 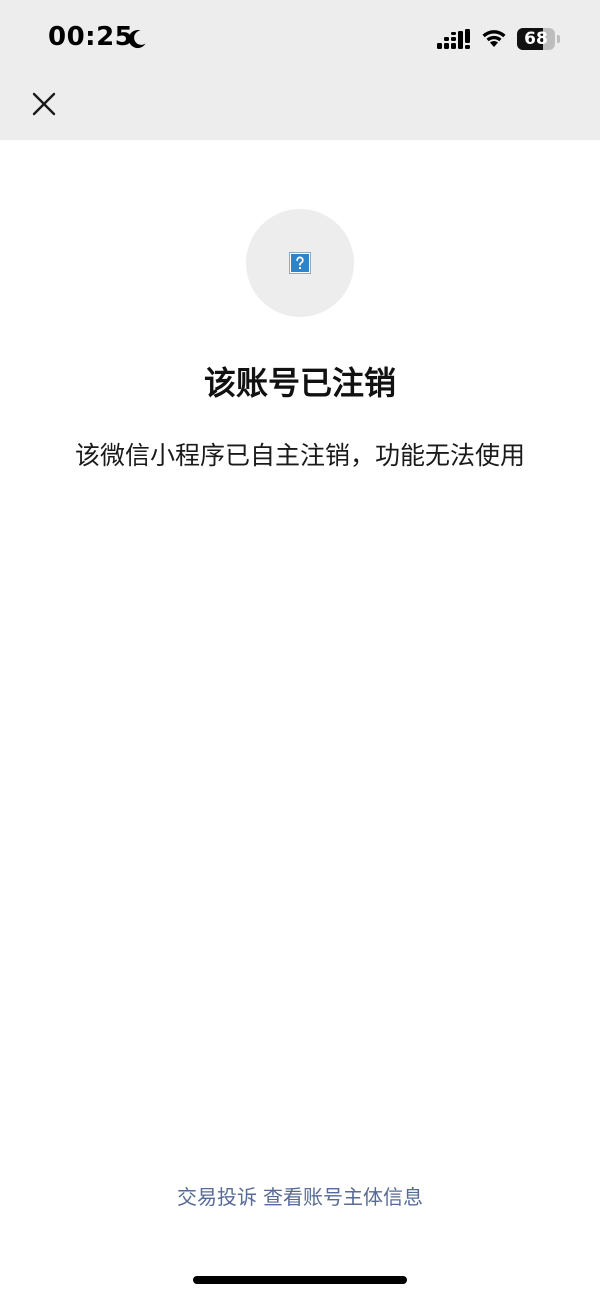 I want to click on top-bar: 00:25 68, so click(x=300, y=70).